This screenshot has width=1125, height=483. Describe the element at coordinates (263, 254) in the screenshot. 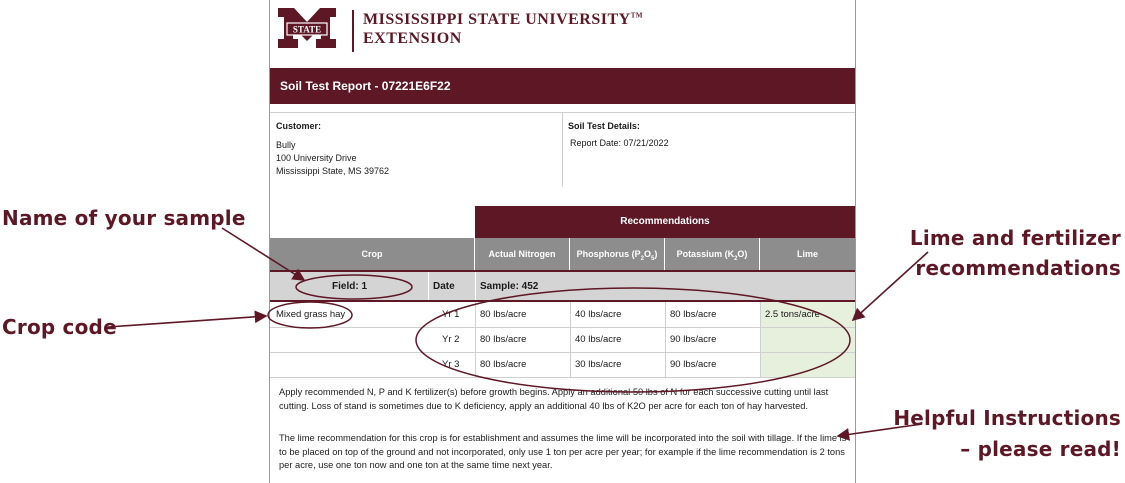

I see `sample-name-arrow` at that location.